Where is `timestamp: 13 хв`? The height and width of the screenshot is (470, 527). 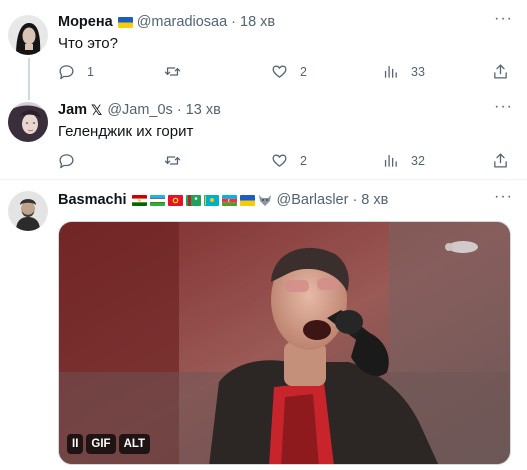 timestamp: 13 хв is located at coordinates (203, 110).